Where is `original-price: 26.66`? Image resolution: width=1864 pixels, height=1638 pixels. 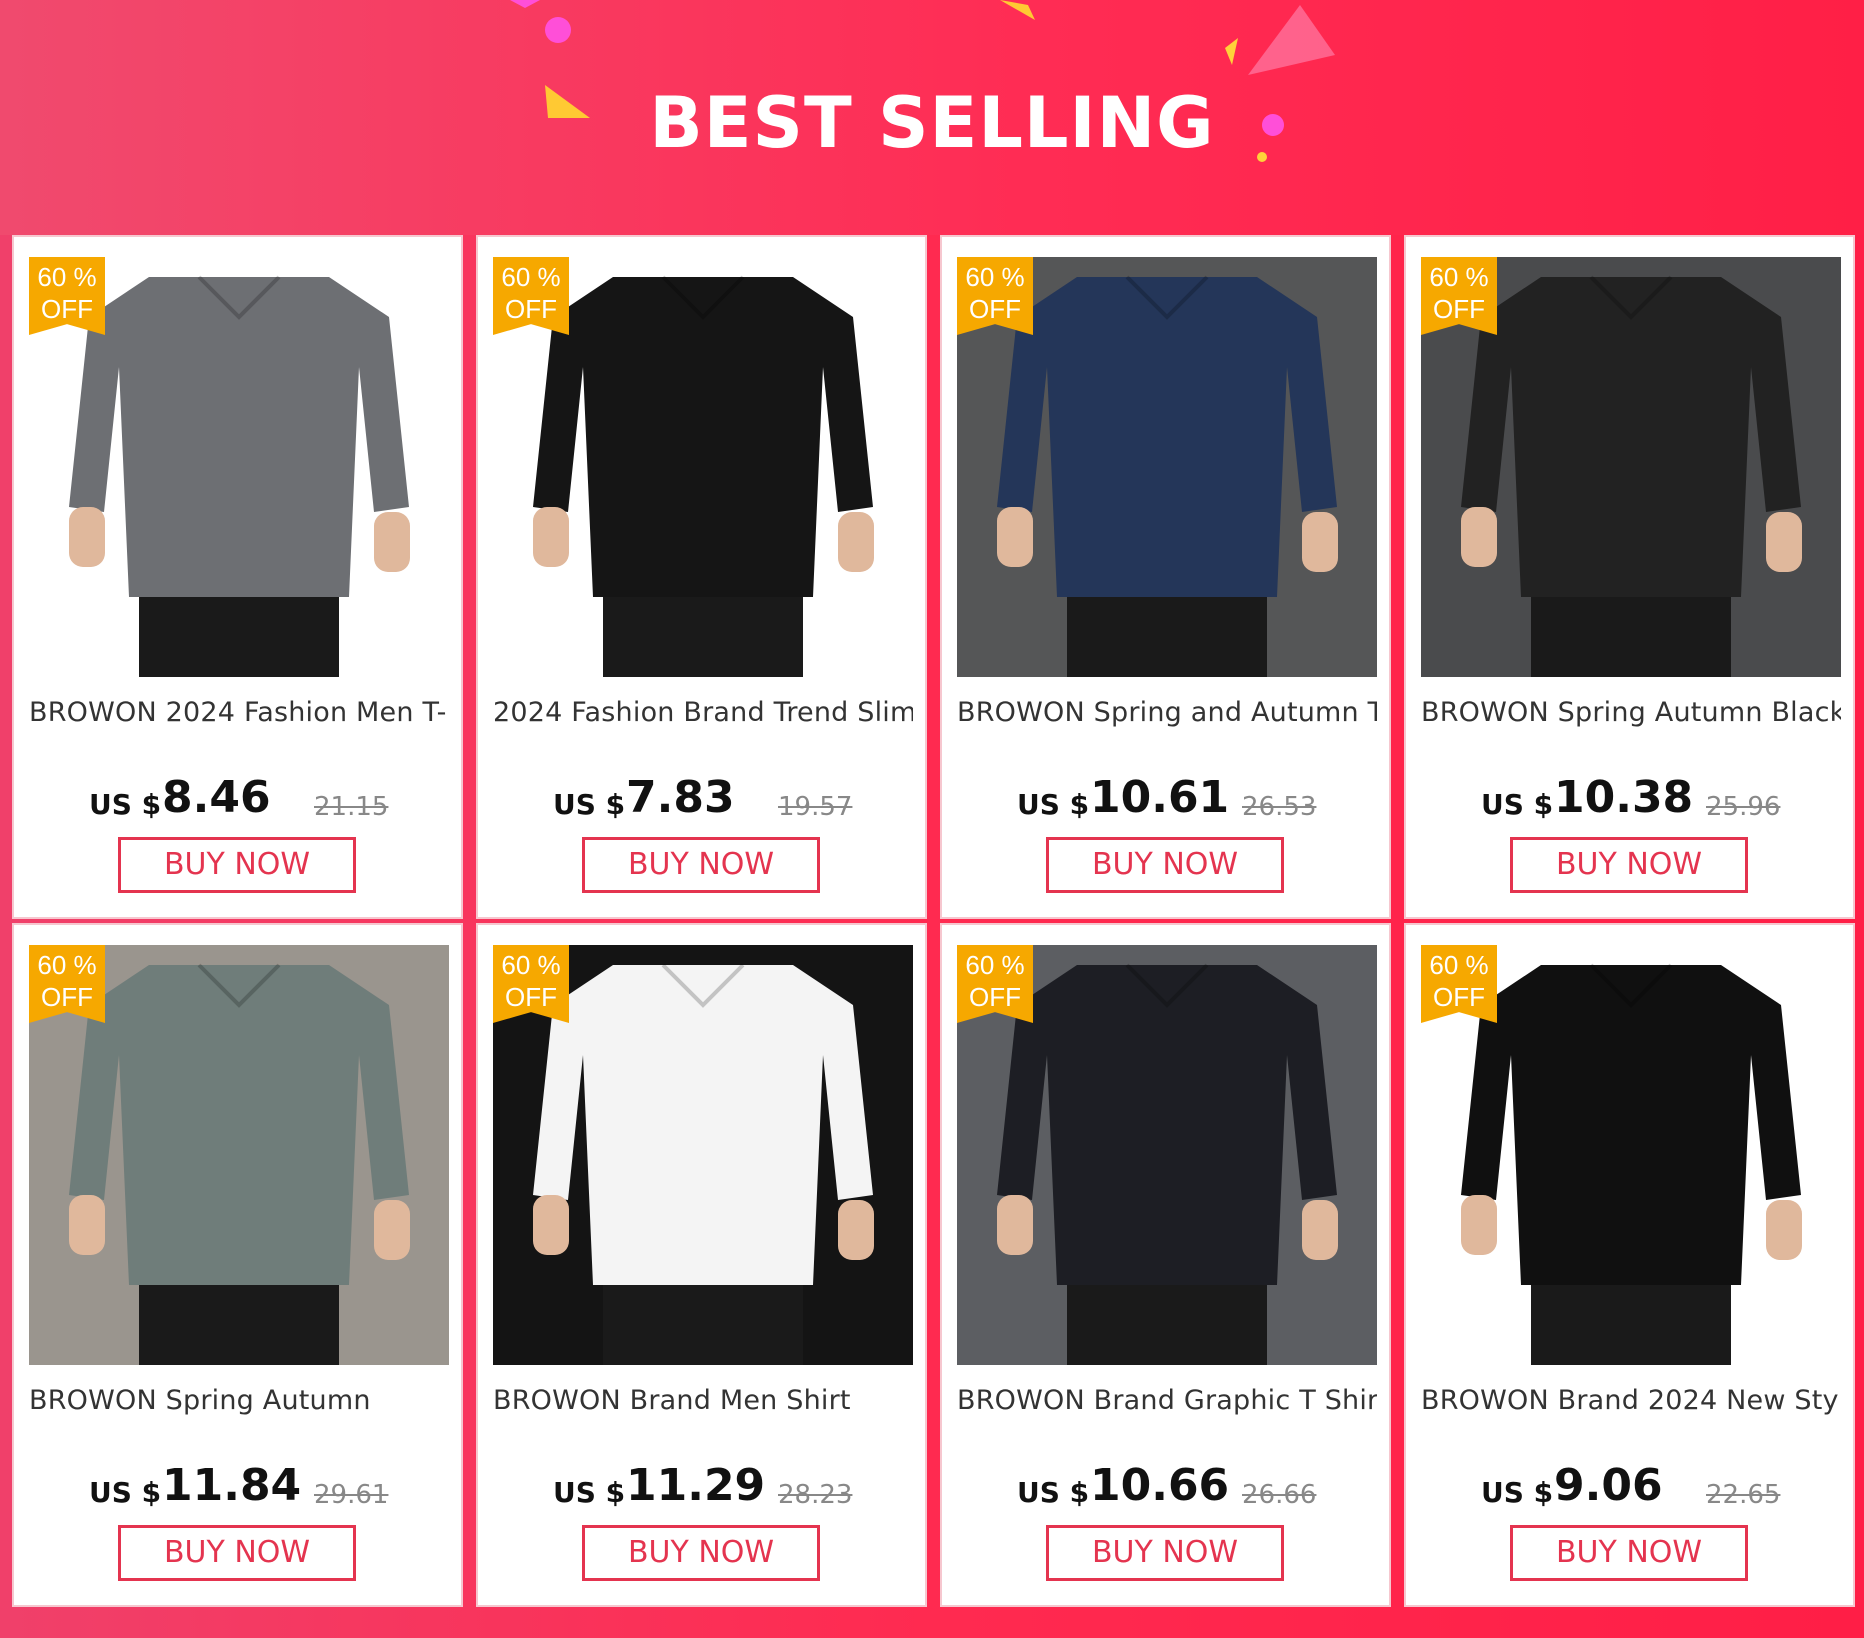 original-price: 26.66 is located at coordinates (1279, 1495).